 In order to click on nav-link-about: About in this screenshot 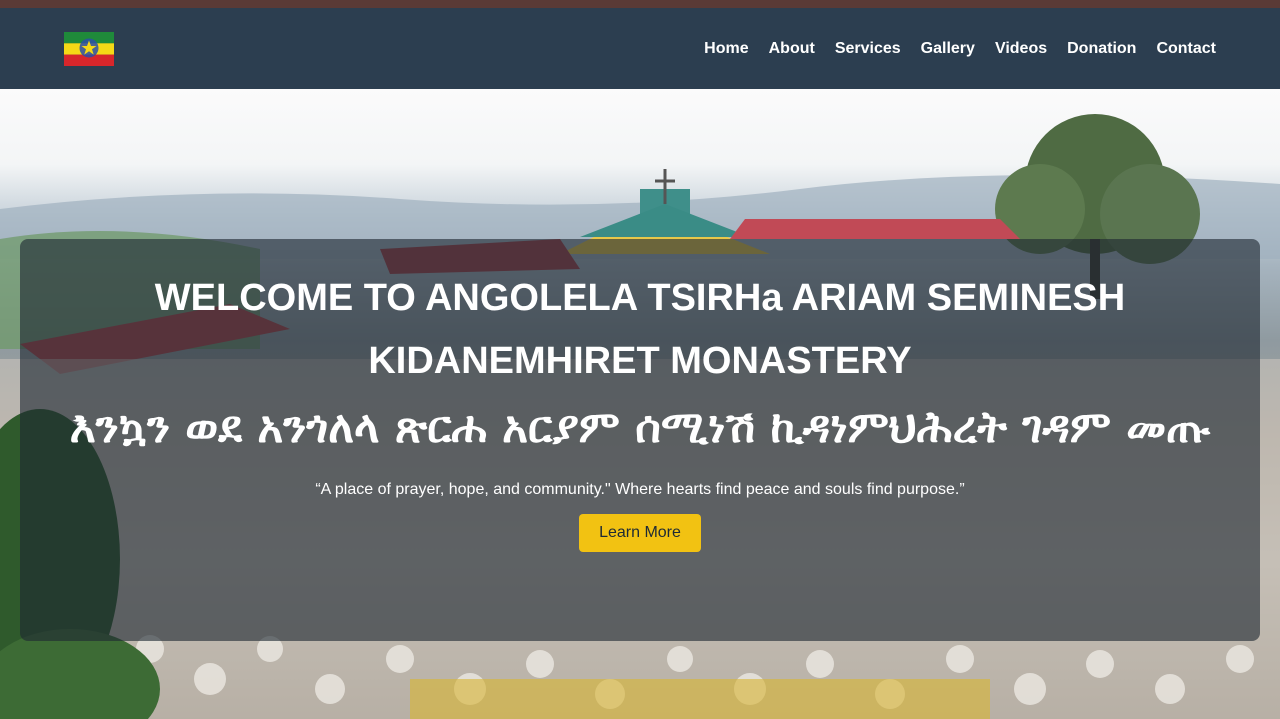, I will do `click(792, 48)`.